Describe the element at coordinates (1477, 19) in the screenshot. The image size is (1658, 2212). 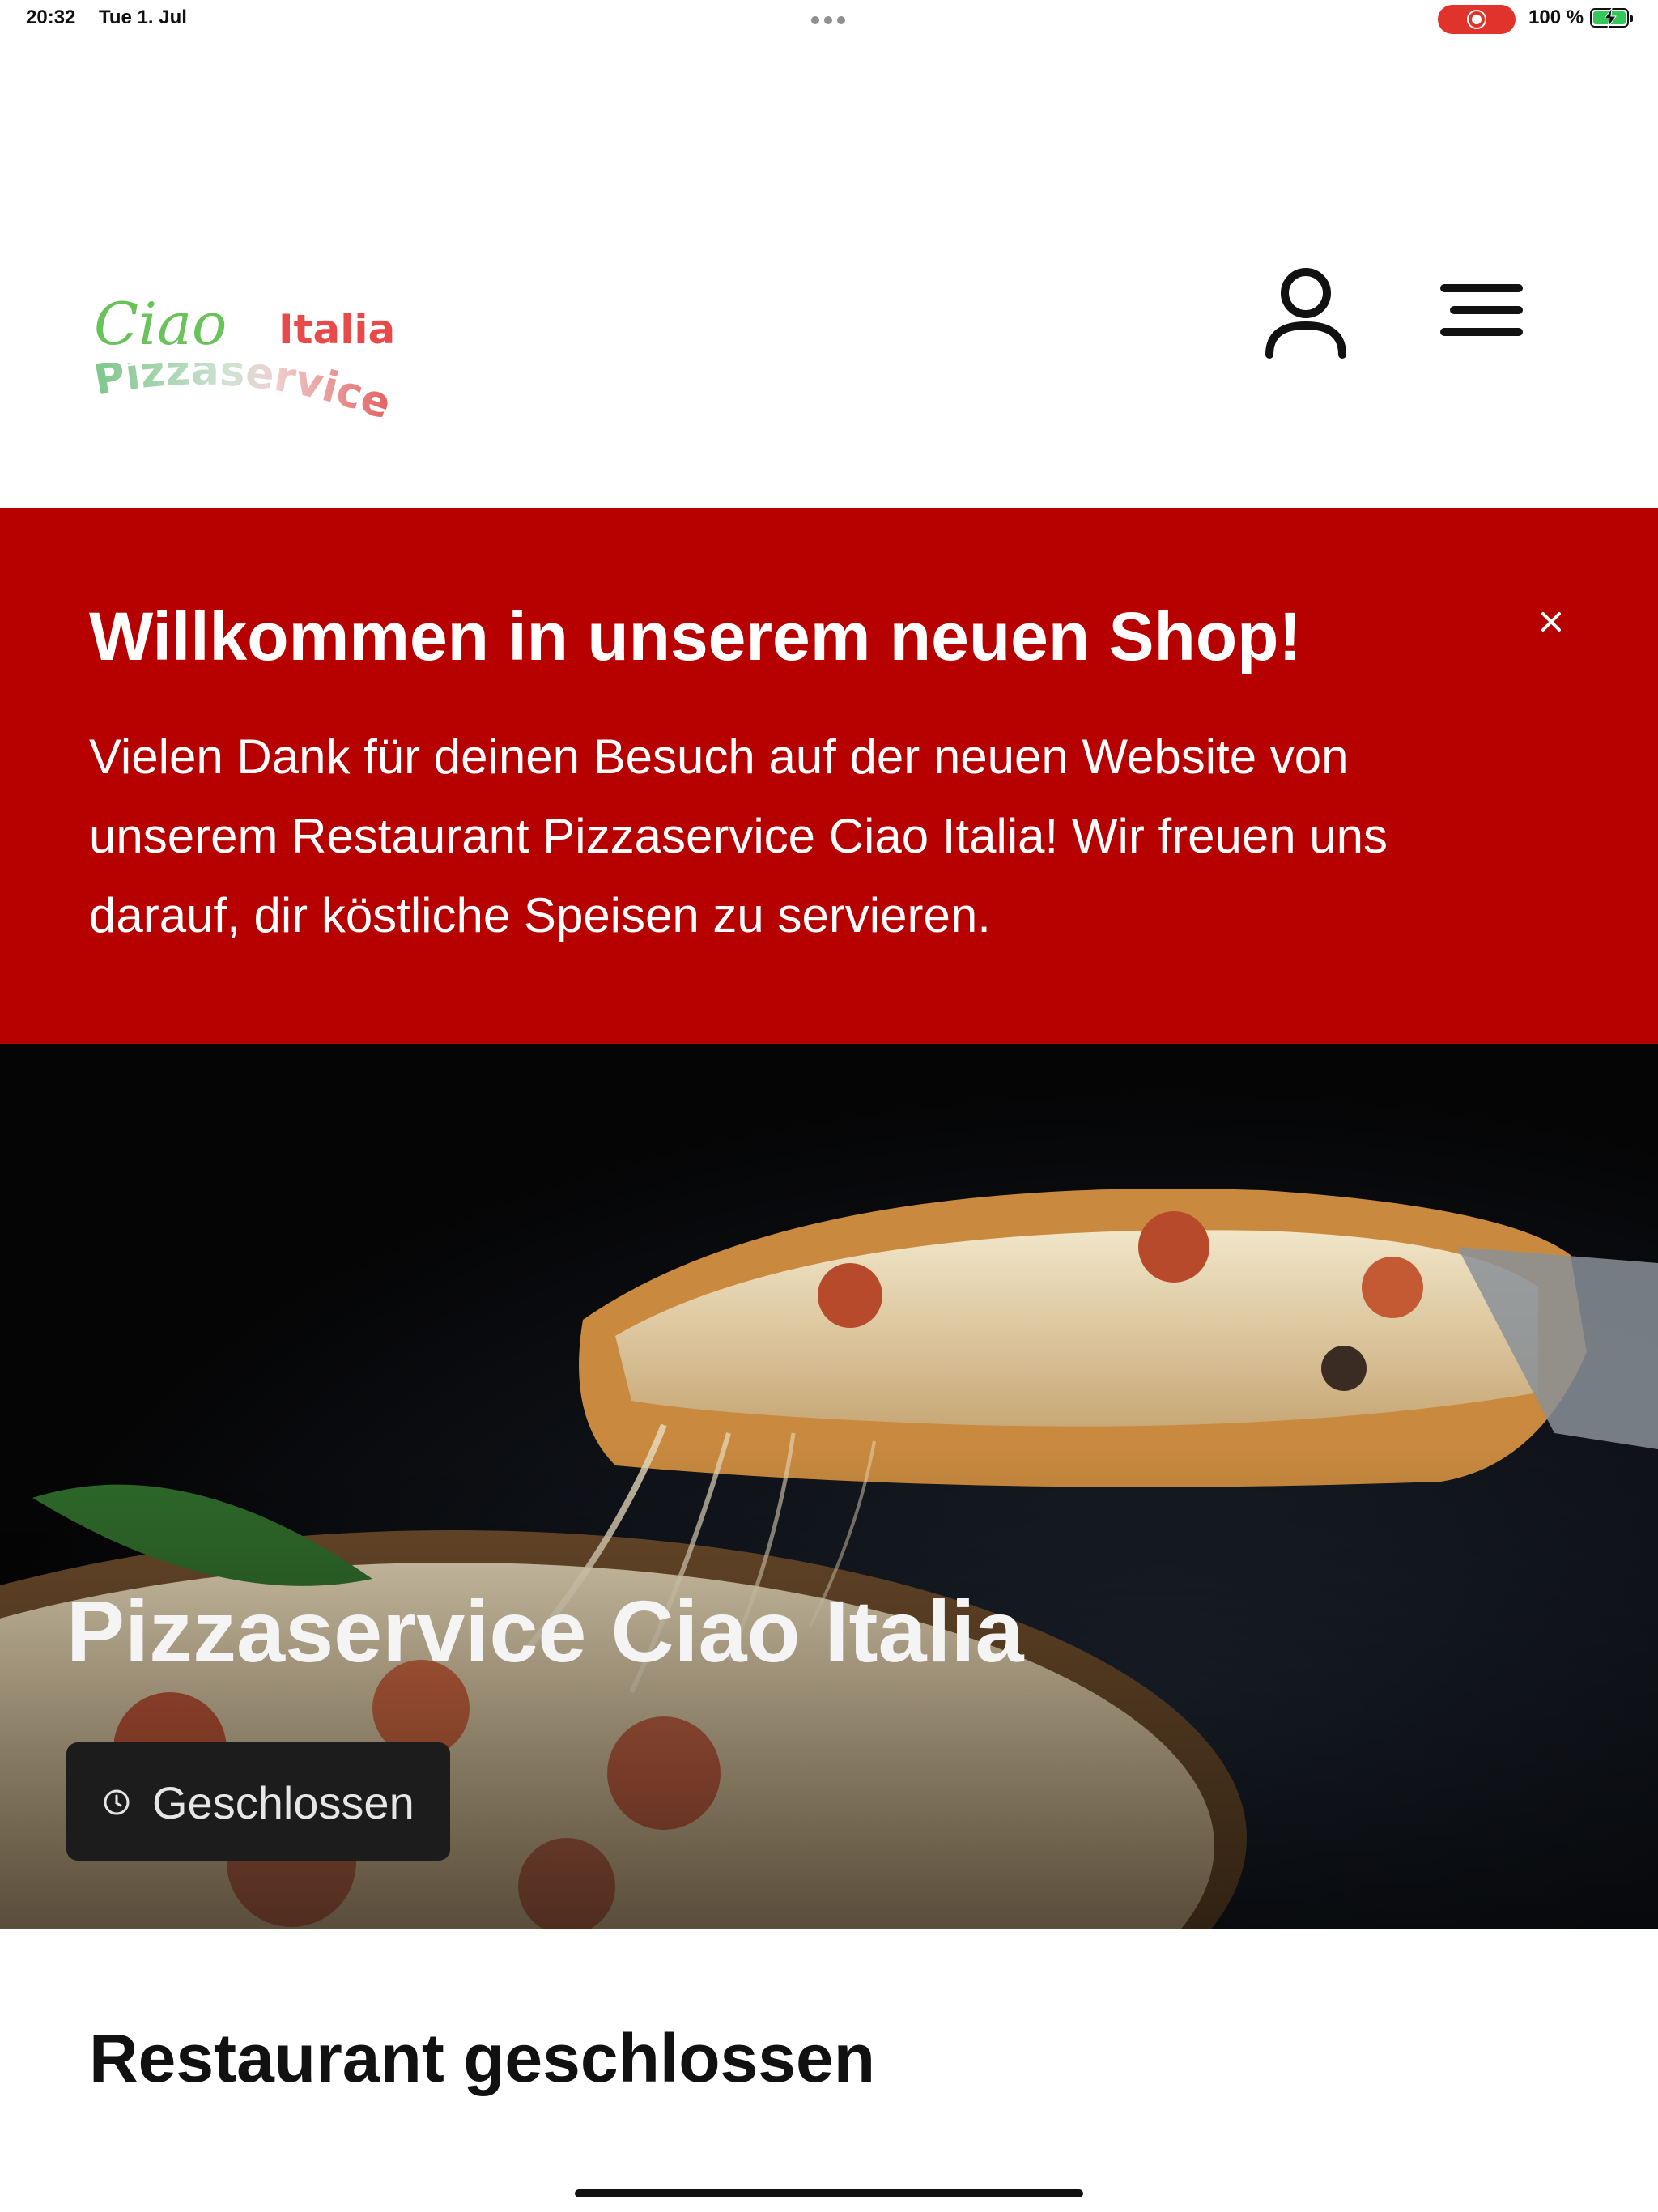
I see `screen-recording-icon` at that location.